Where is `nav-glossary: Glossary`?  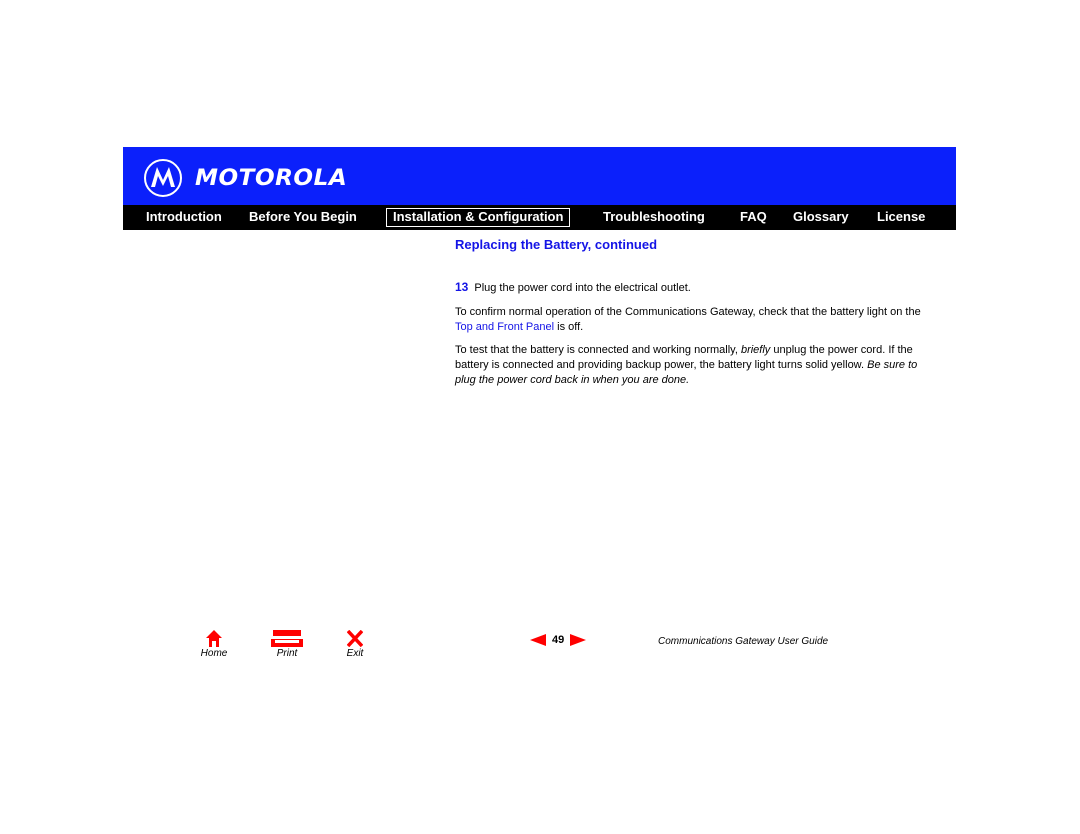
nav-glossary: Glossary is located at coordinates (821, 217).